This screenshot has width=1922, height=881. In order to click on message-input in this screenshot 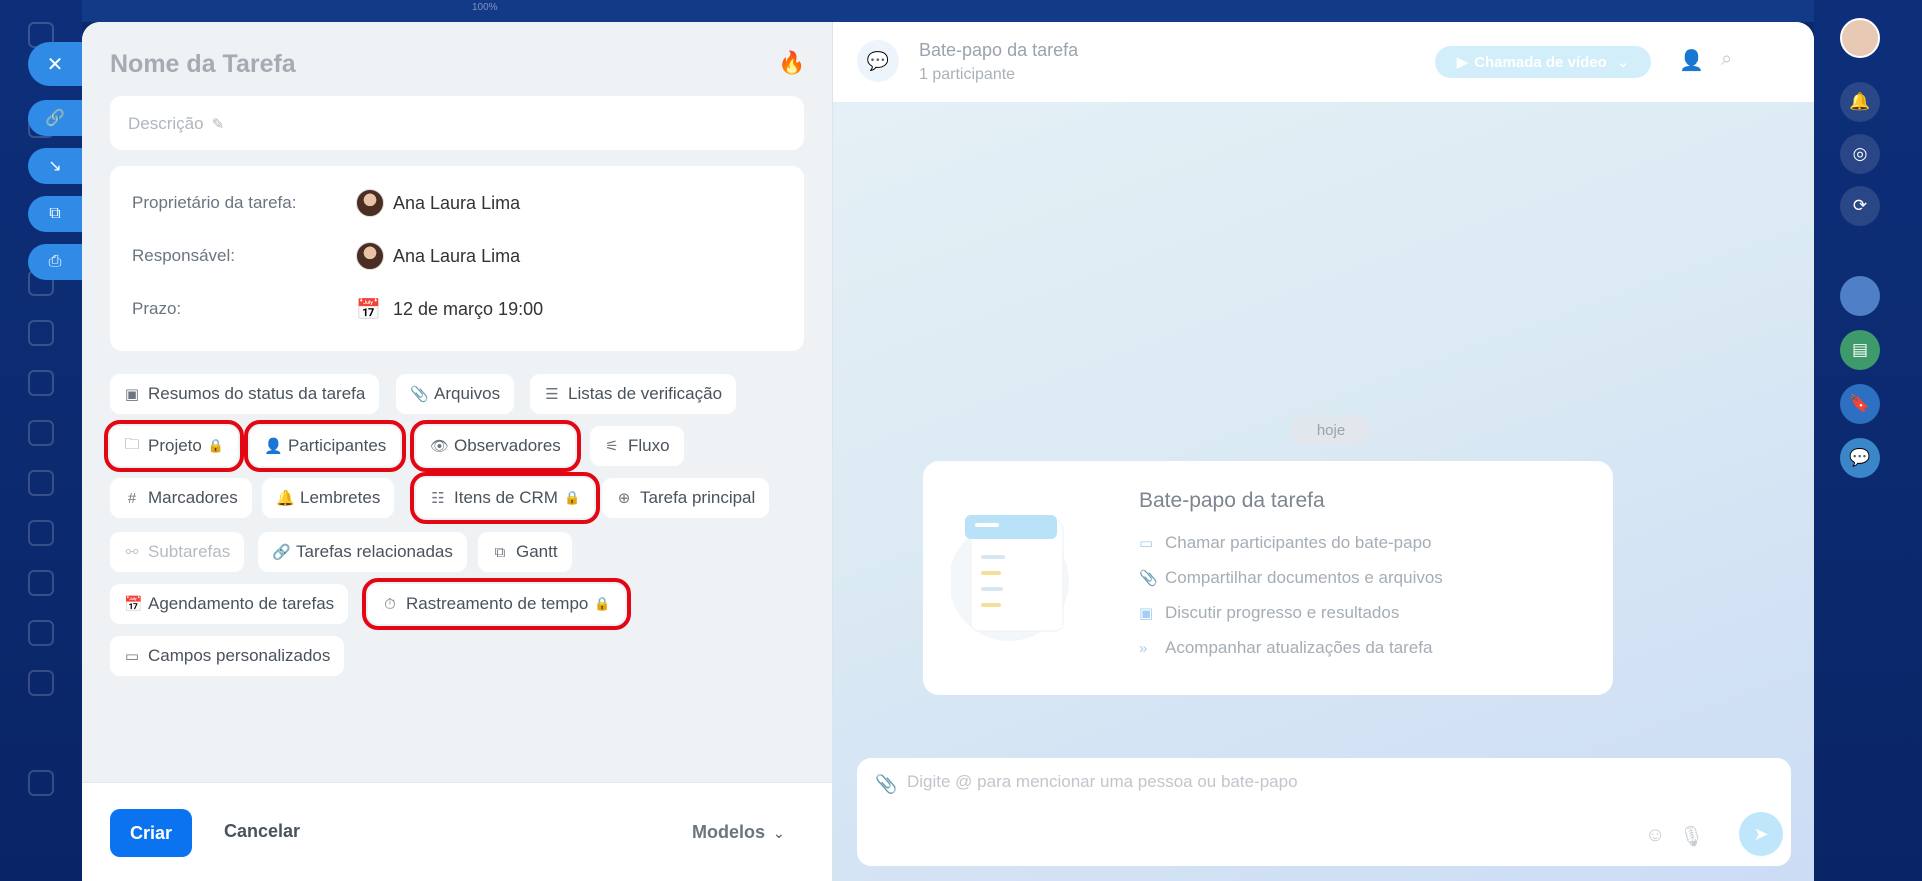, I will do `click(1287, 782)`.